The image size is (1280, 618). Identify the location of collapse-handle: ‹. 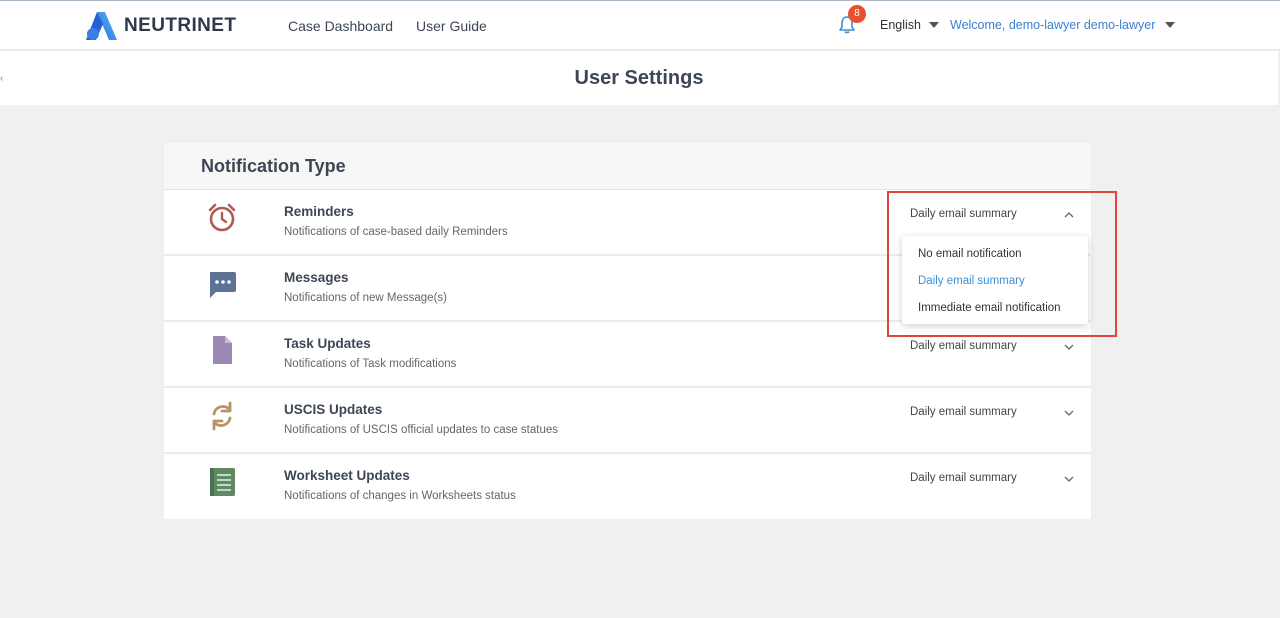
(1, 78).